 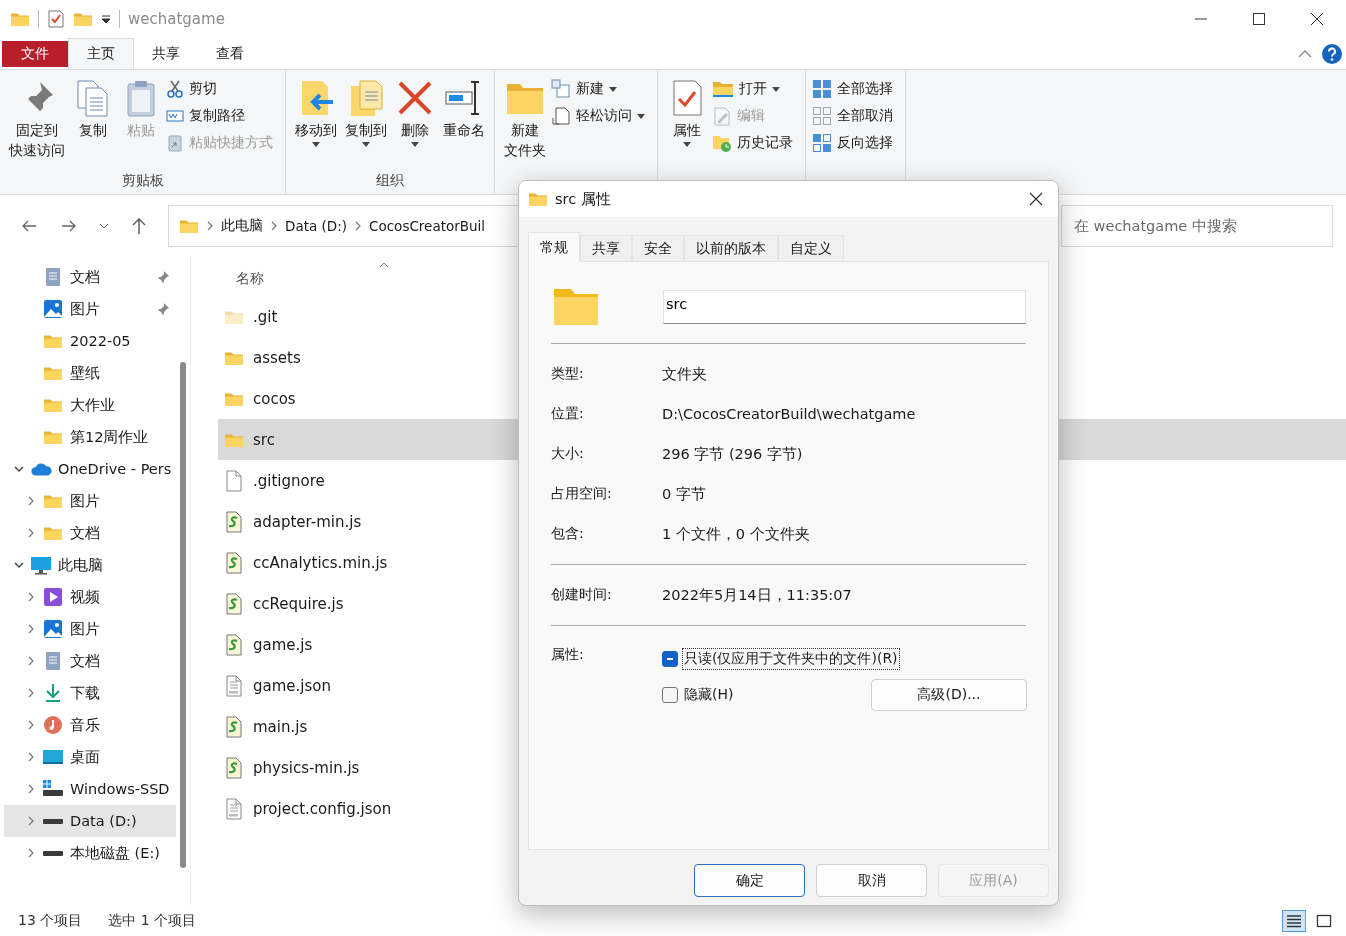 I want to click on property-label: 包含:, so click(x=568, y=534).